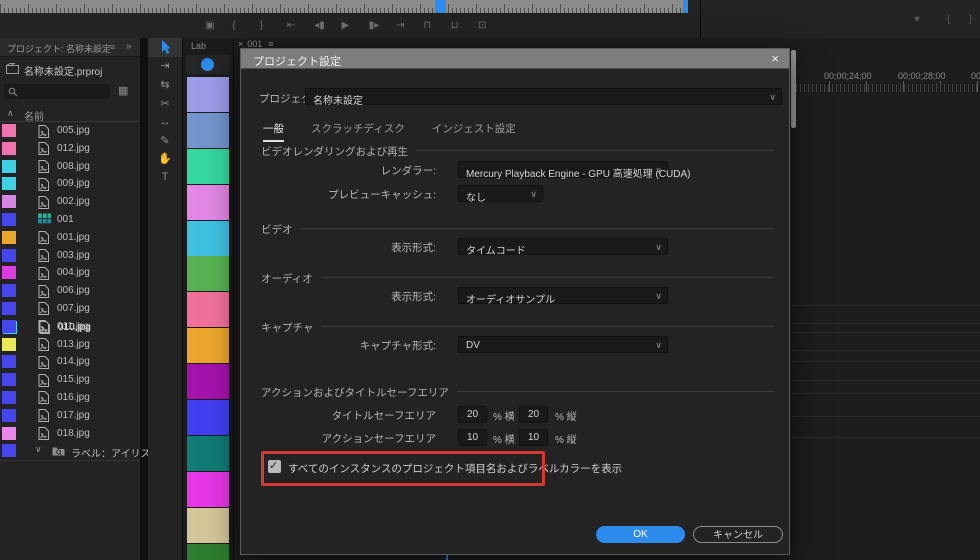 This screenshot has height=560, width=980. What do you see at coordinates (400, 26) in the screenshot?
I see `go-to-out-icon: ⇥` at bounding box center [400, 26].